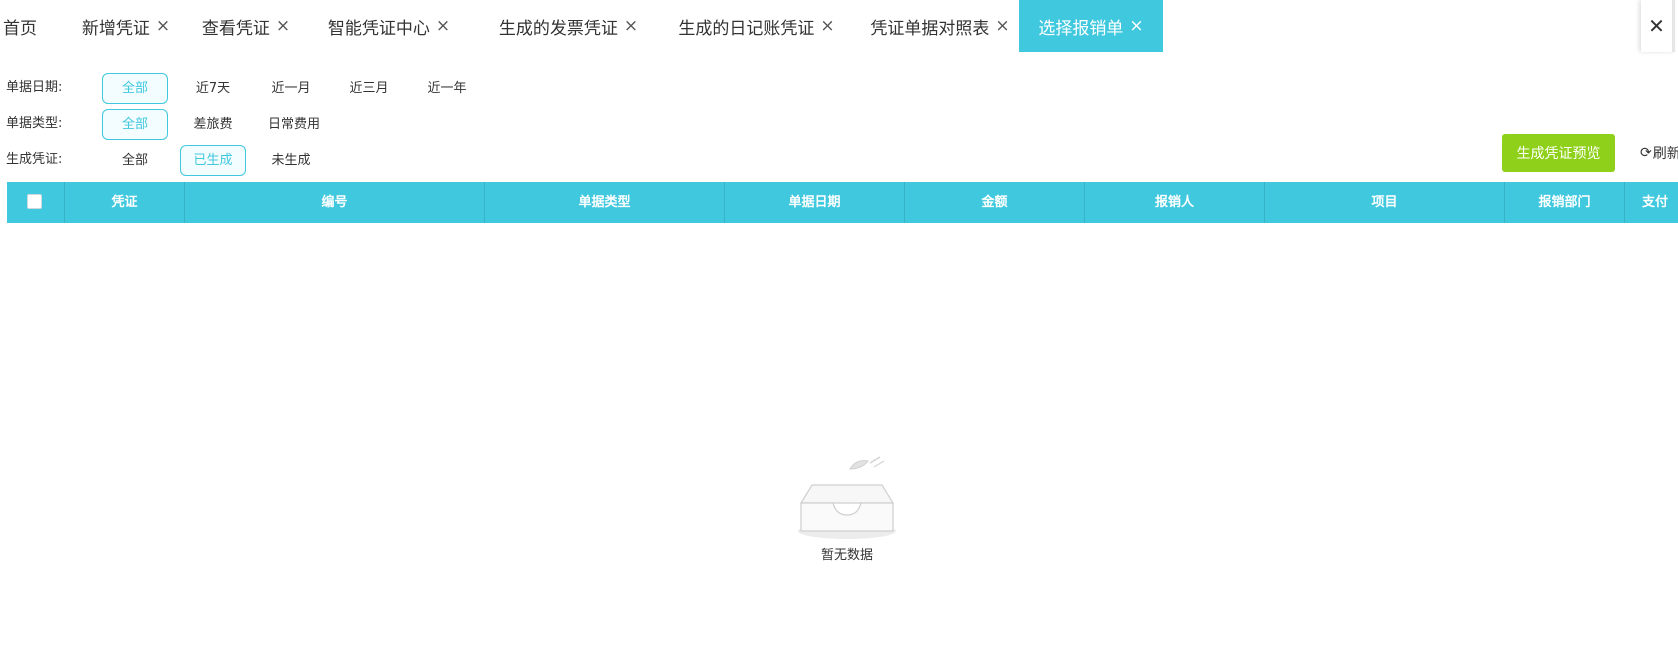 The width and height of the screenshot is (1678, 671). I want to click on empty-state: 暂无数据, so click(847, 510).